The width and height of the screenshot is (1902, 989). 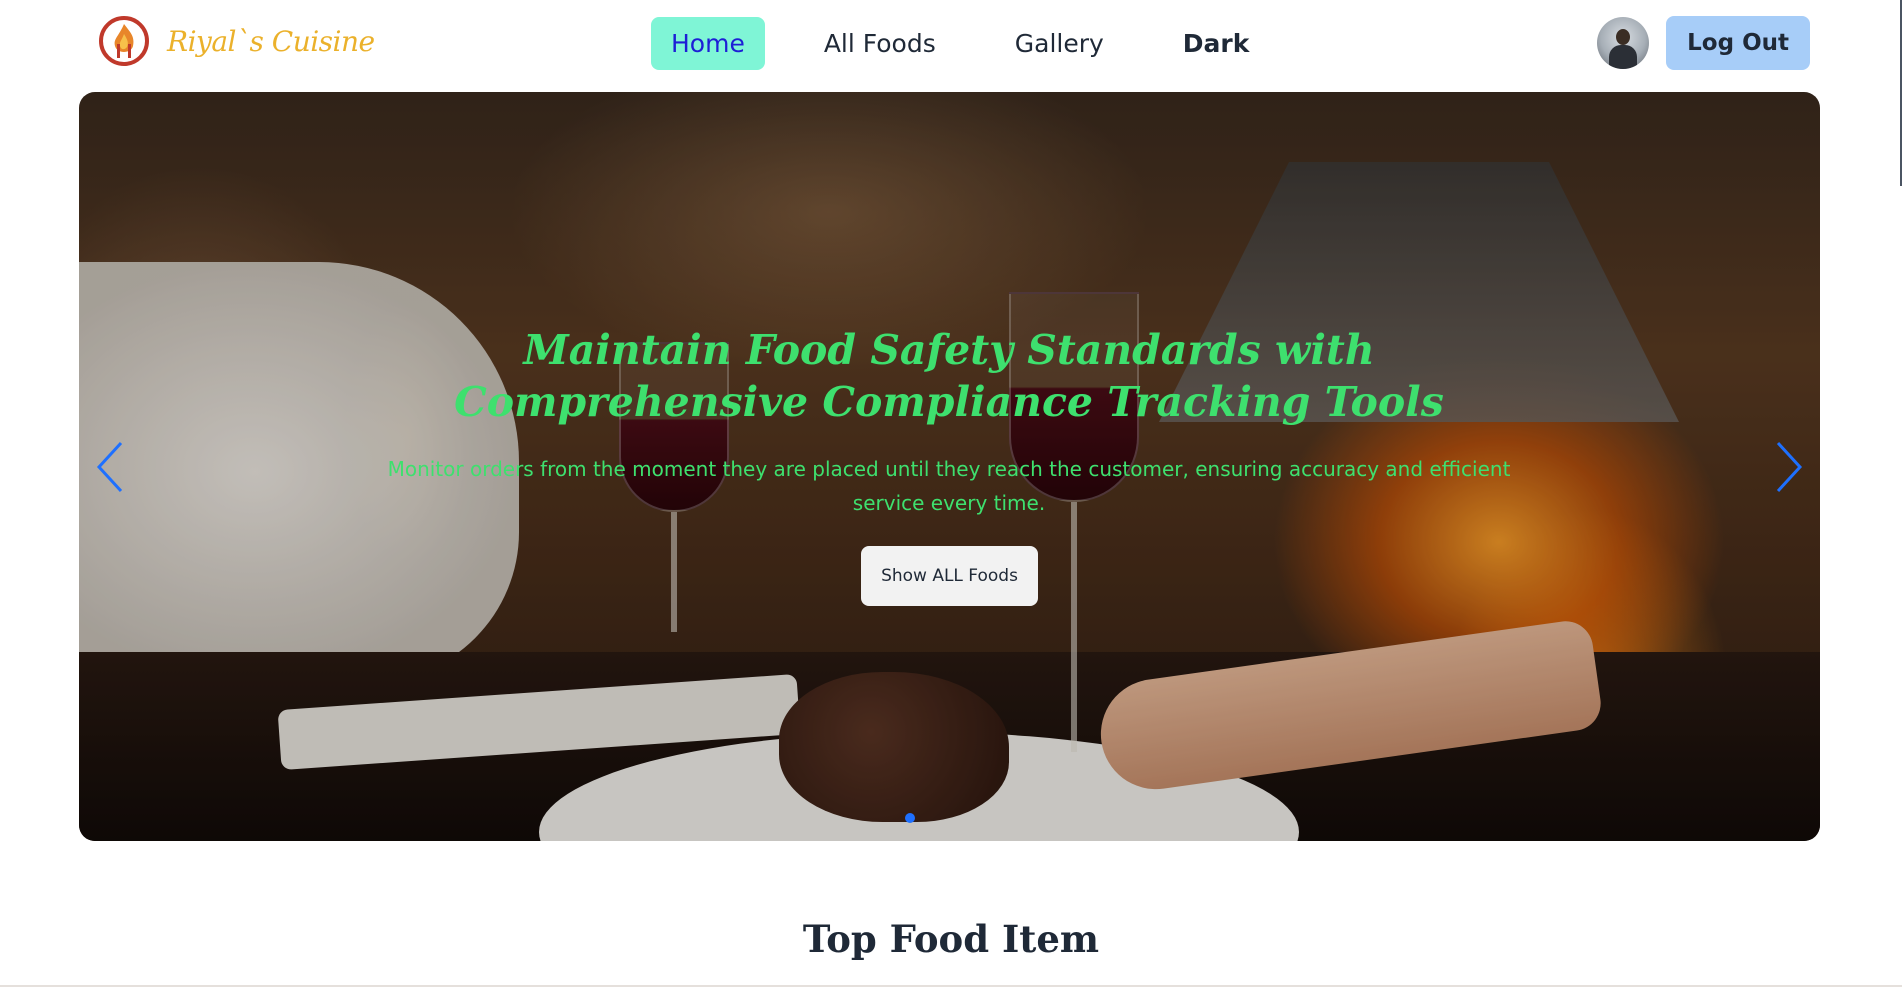 What do you see at coordinates (951, 986) in the screenshot?
I see `section-divider` at bounding box center [951, 986].